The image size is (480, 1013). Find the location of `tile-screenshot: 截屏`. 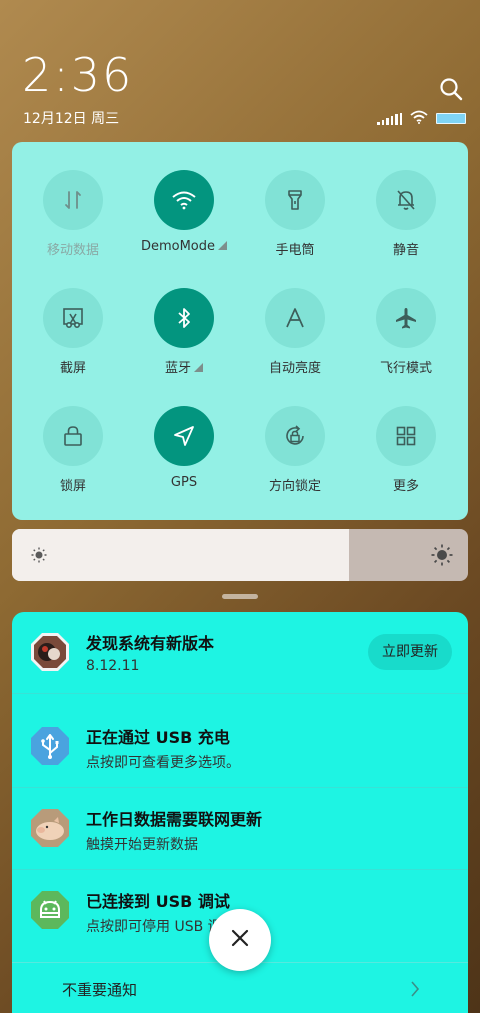

tile-screenshot: 截屏 is located at coordinates (73, 332).